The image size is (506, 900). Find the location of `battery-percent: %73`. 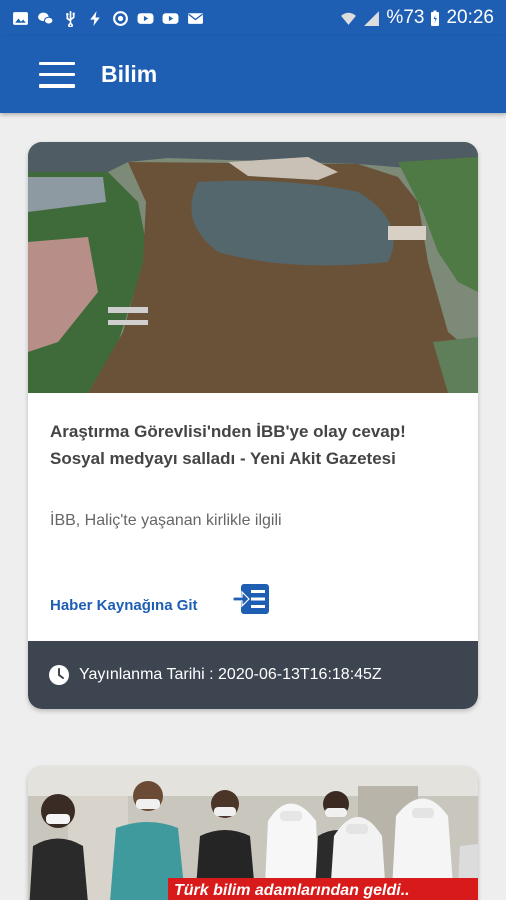

battery-percent: %73 is located at coordinates (405, 17).